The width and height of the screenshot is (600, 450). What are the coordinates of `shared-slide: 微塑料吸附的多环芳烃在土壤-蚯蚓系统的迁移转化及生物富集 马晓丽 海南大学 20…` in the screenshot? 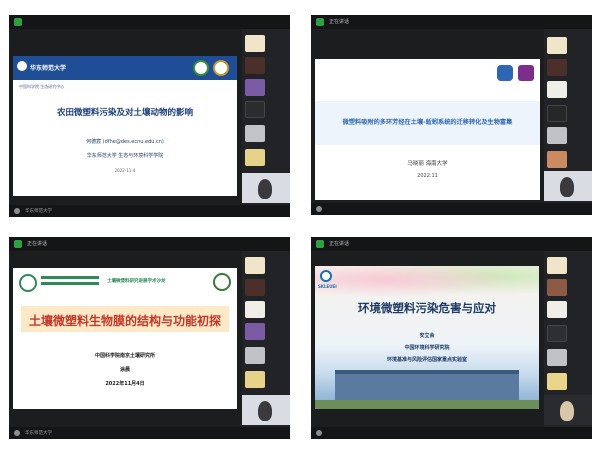 It's located at (427, 129).